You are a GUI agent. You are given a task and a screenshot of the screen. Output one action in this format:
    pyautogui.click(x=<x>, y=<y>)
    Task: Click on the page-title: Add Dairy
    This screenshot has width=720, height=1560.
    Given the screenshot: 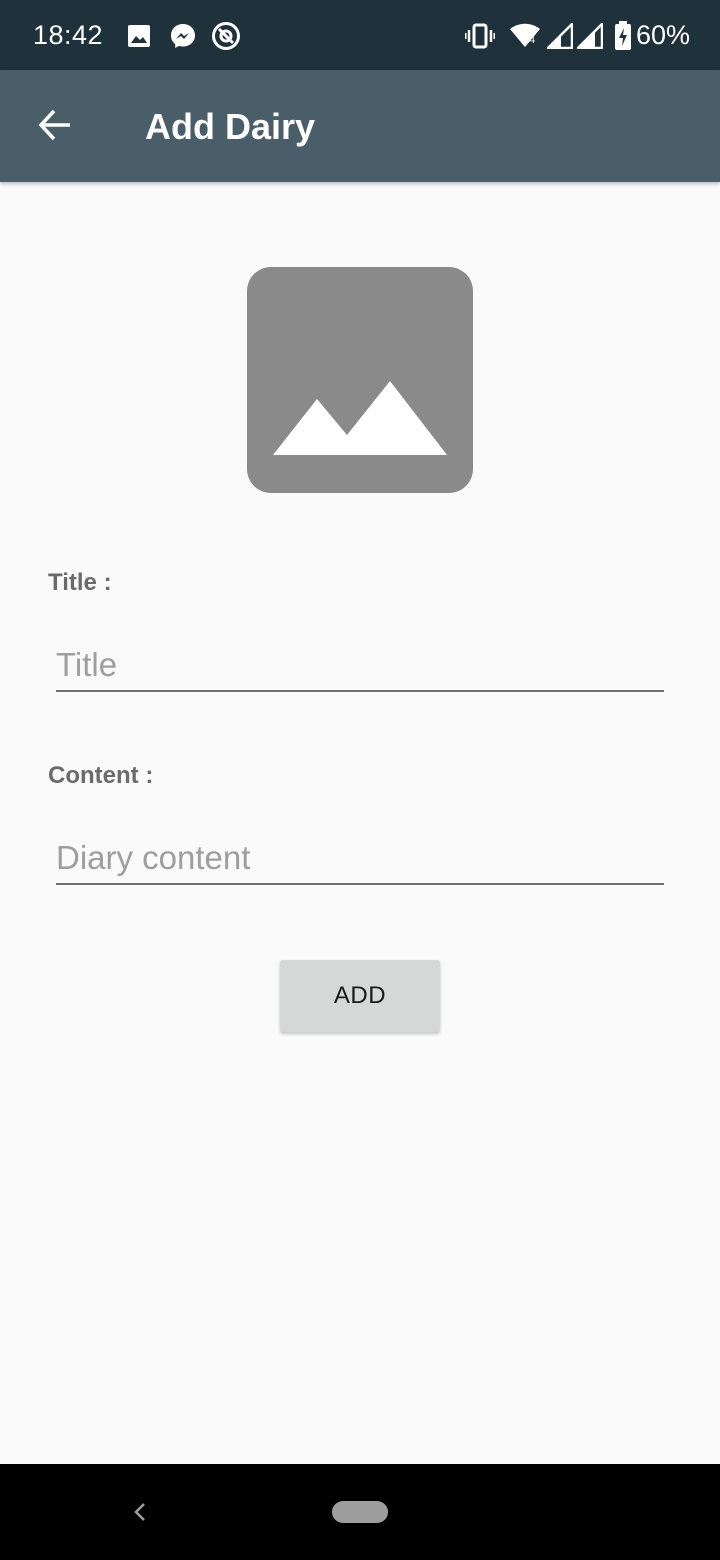 What is the action you would take?
    pyautogui.click(x=230, y=126)
    